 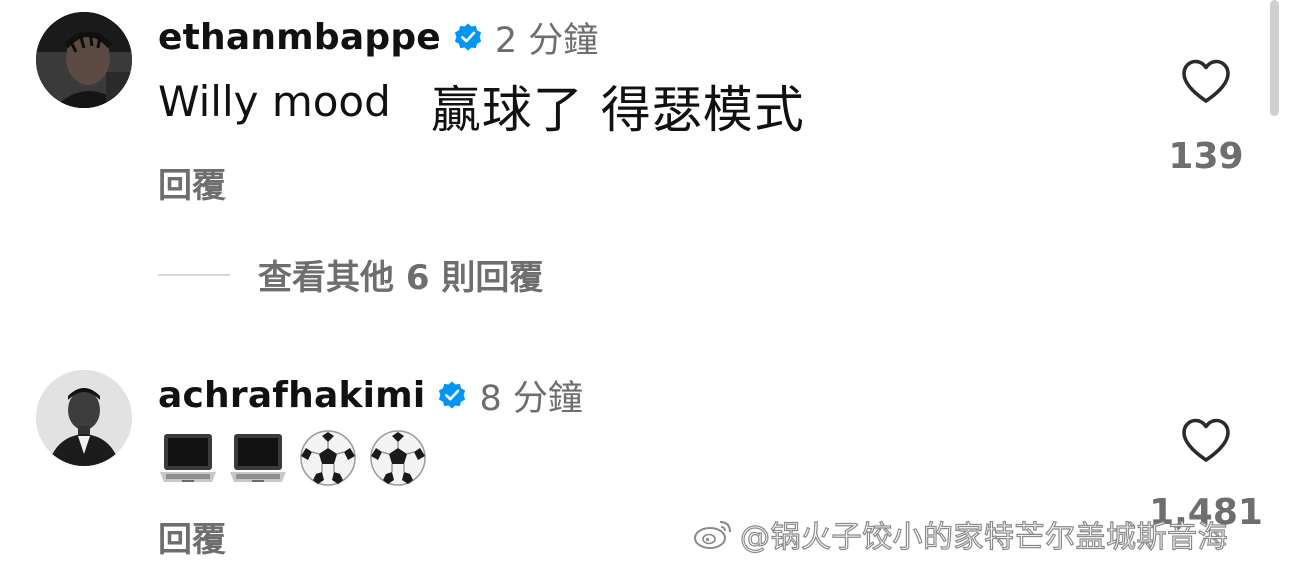 I want to click on divider, so click(x=194, y=274).